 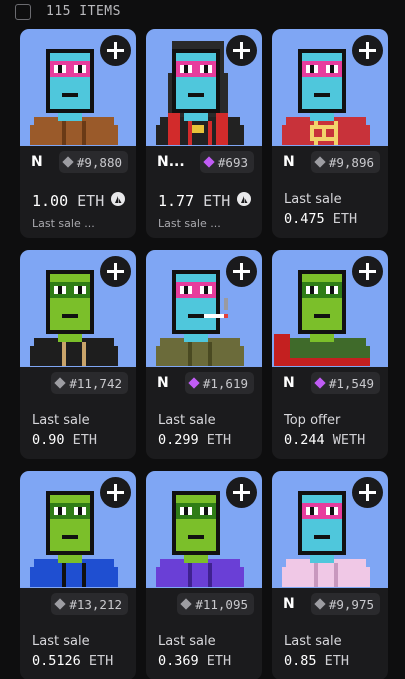 I want to click on rarity-rank-badge: #11,095, so click(x=215, y=604).